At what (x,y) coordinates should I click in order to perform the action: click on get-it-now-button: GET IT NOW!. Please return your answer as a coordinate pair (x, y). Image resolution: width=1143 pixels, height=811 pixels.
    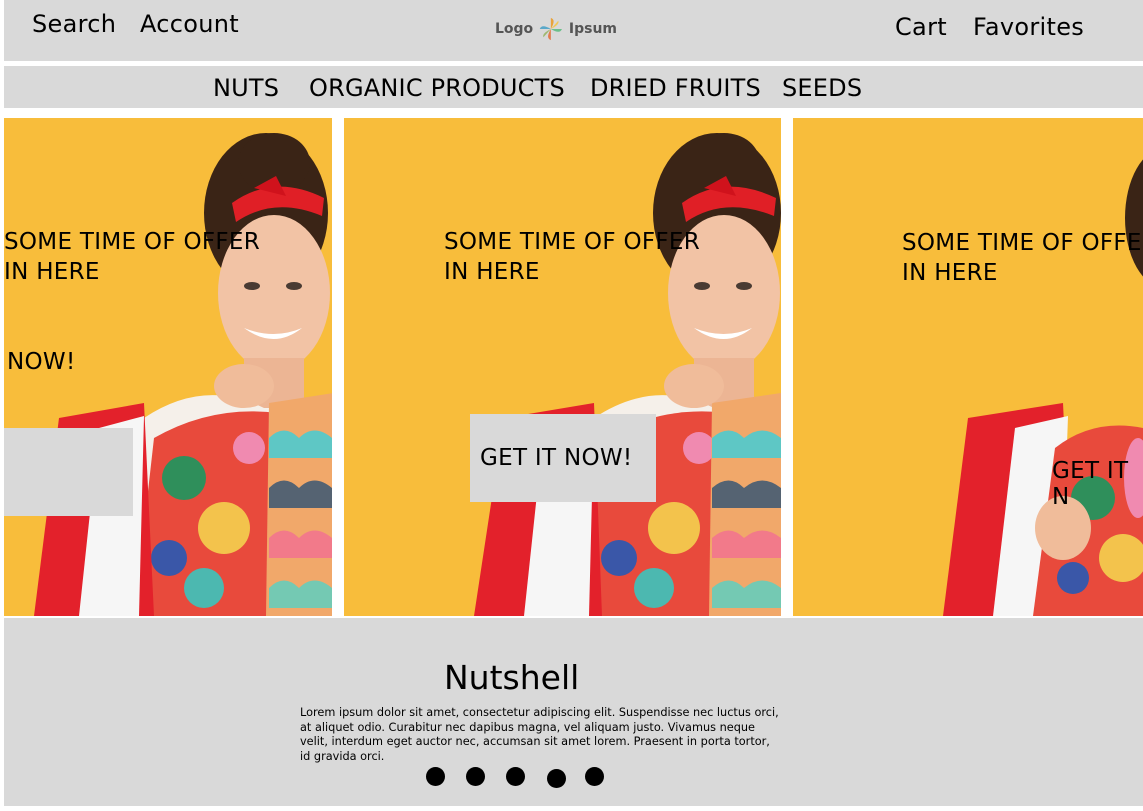
    Looking at the image, I should click on (563, 458).